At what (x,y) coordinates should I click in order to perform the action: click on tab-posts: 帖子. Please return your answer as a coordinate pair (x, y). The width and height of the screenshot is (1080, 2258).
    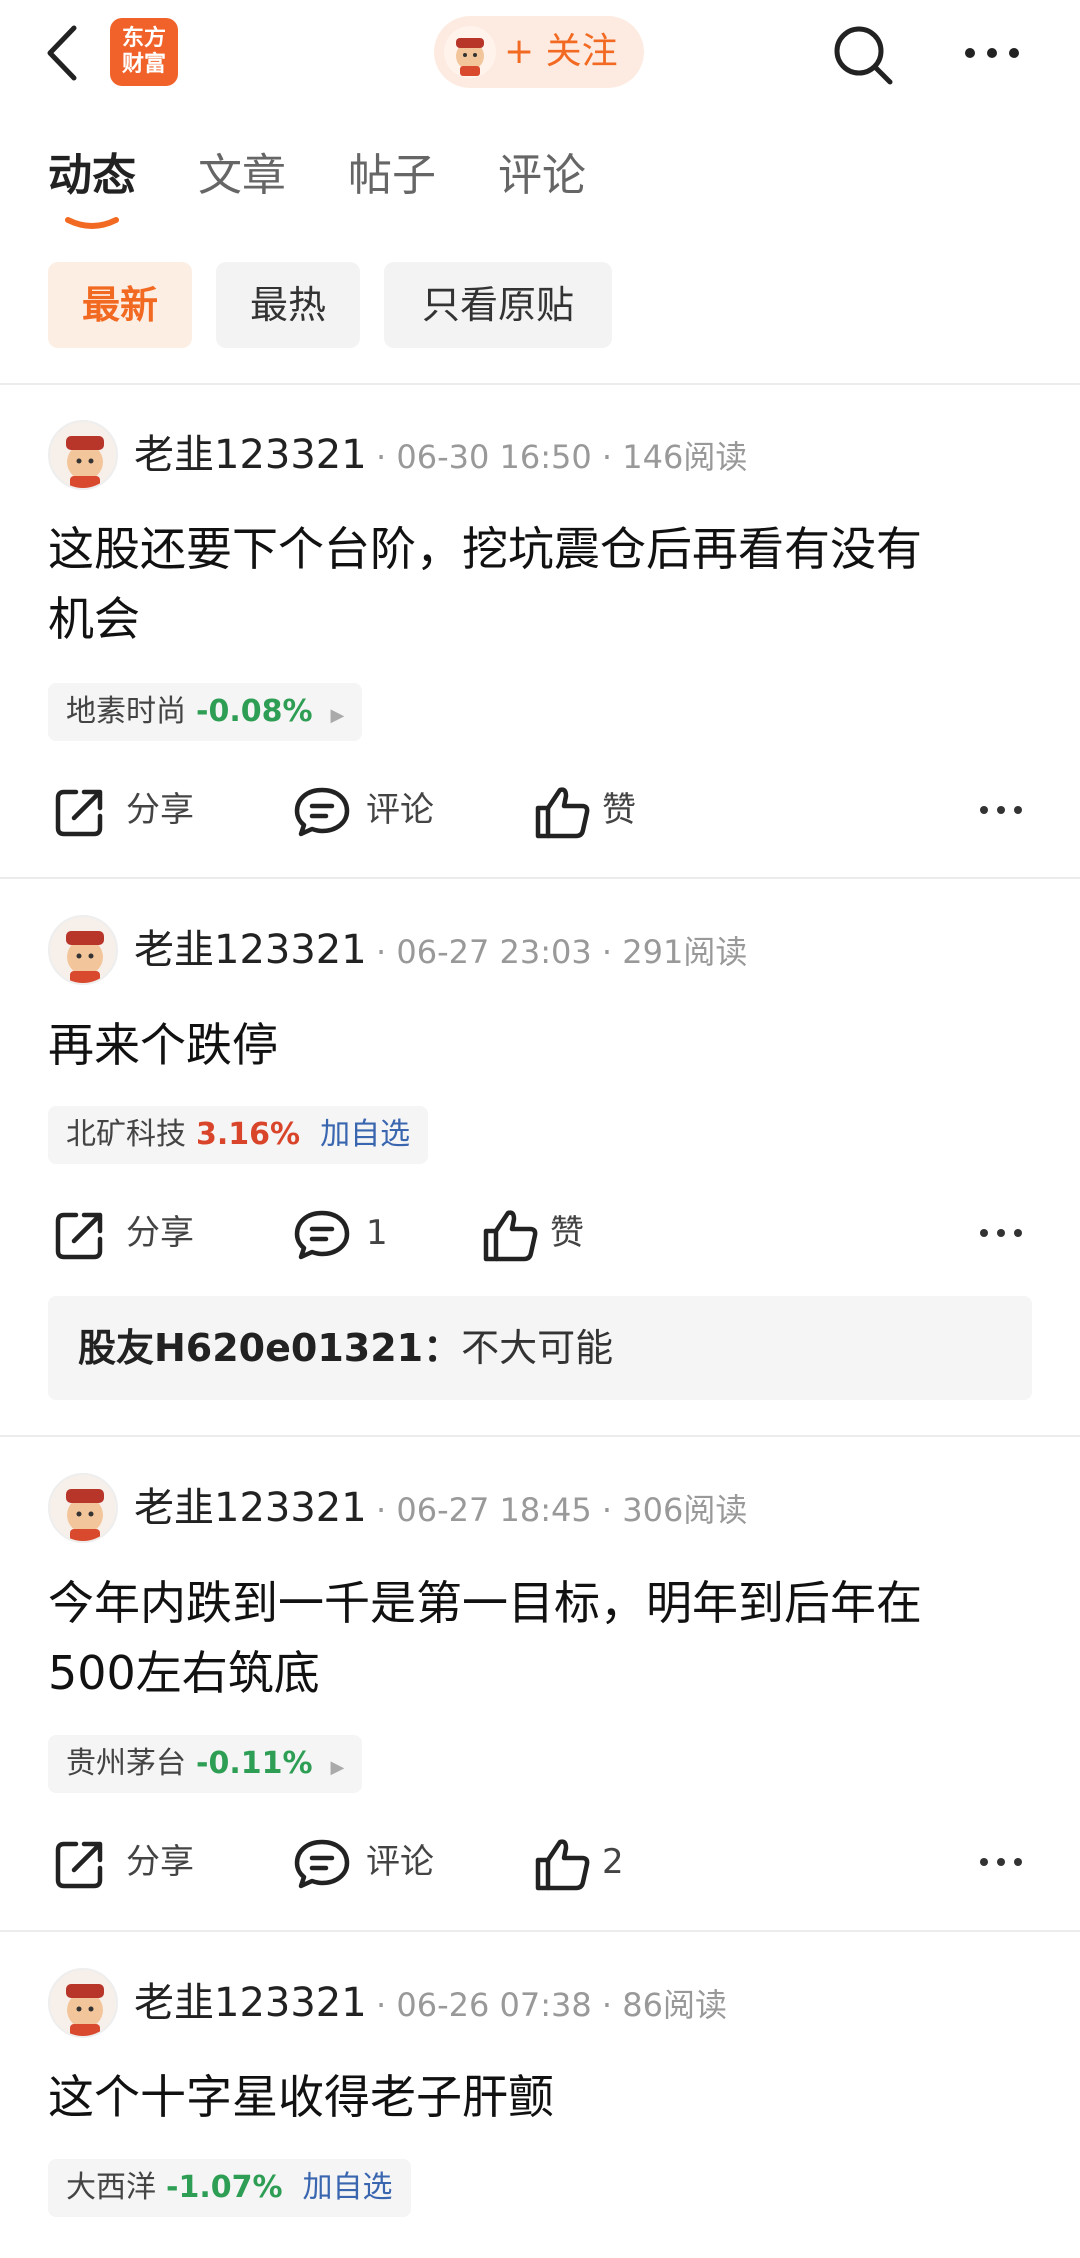
    Looking at the image, I should click on (392, 176).